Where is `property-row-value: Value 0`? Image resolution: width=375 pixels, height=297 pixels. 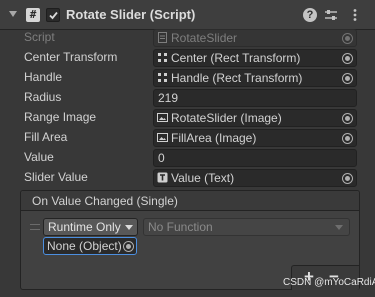
property-row-value: Value 0 is located at coordinates (187, 158).